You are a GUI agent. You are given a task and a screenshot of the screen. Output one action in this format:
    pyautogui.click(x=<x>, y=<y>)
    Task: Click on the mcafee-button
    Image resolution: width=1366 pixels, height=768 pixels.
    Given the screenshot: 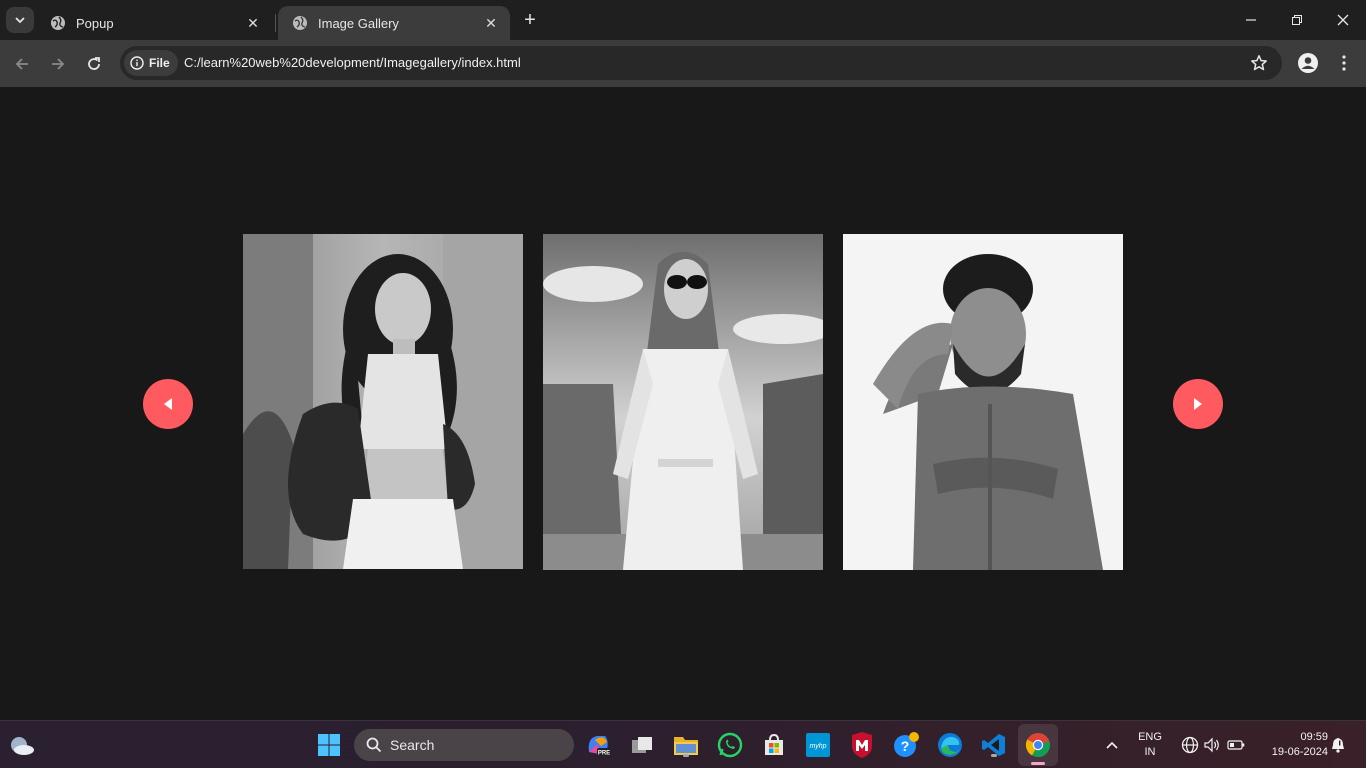 What is the action you would take?
    pyautogui.click(x=862, y=745)
    